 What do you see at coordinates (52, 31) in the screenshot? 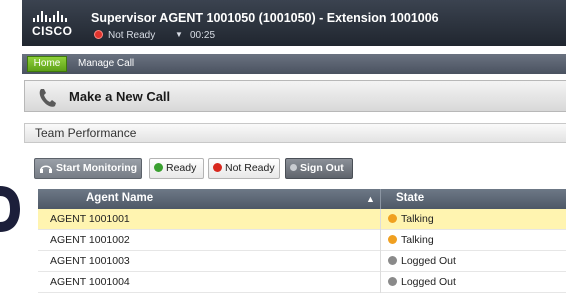
I see `cisco-logo-text: CISCO` at bounding box center [52, 31].